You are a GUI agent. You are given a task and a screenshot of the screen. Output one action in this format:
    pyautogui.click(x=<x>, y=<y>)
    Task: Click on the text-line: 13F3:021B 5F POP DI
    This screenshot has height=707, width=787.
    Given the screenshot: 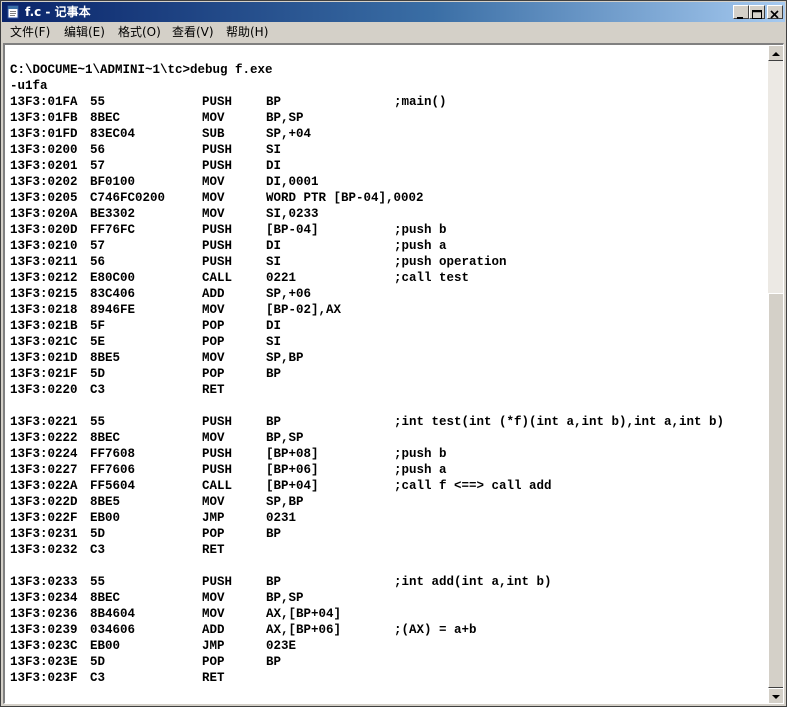 What is the action you would take?
    pyautogui.click(x=386, y=326)
    